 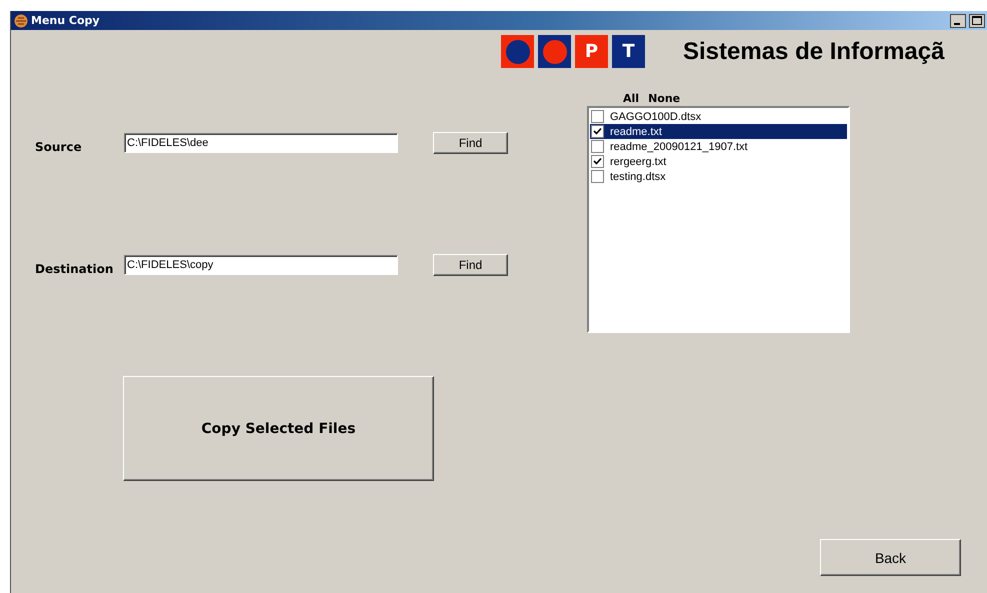 I want to click on app-icon, so click(x=21, y=21).